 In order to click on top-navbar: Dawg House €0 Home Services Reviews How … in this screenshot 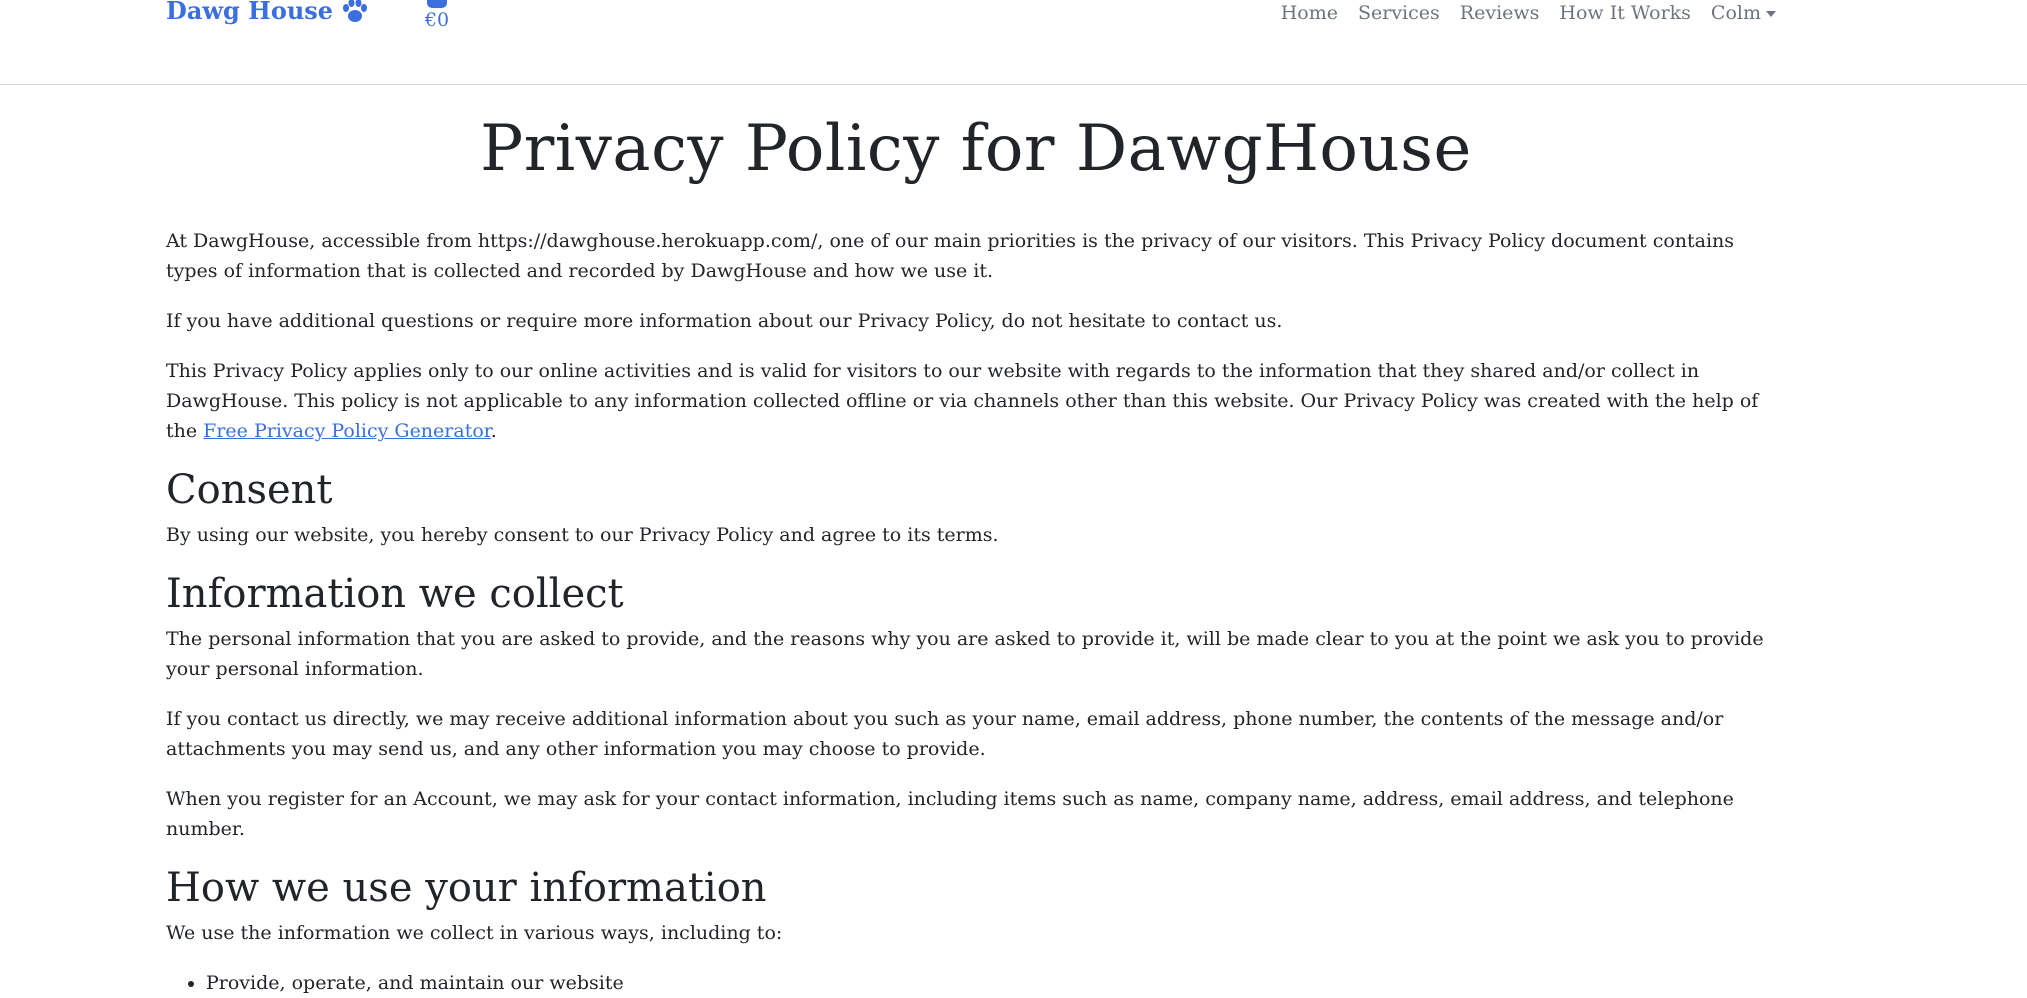, I will do `click(1013, 42)`.